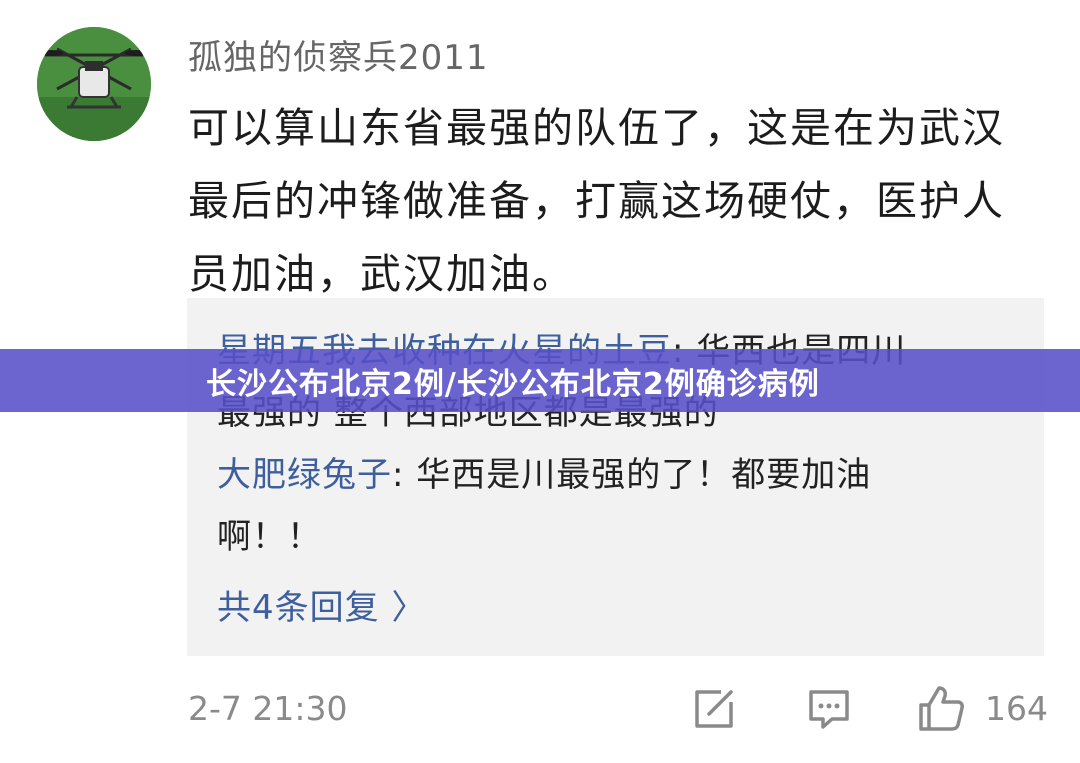 The image size is (1080, 763). What do you see at coordinates (596, 128) in the screenshot?
I see `comment-line: 可以算山东省最强的队伍了，这是在为武汉` at bounding box center [596, 128].